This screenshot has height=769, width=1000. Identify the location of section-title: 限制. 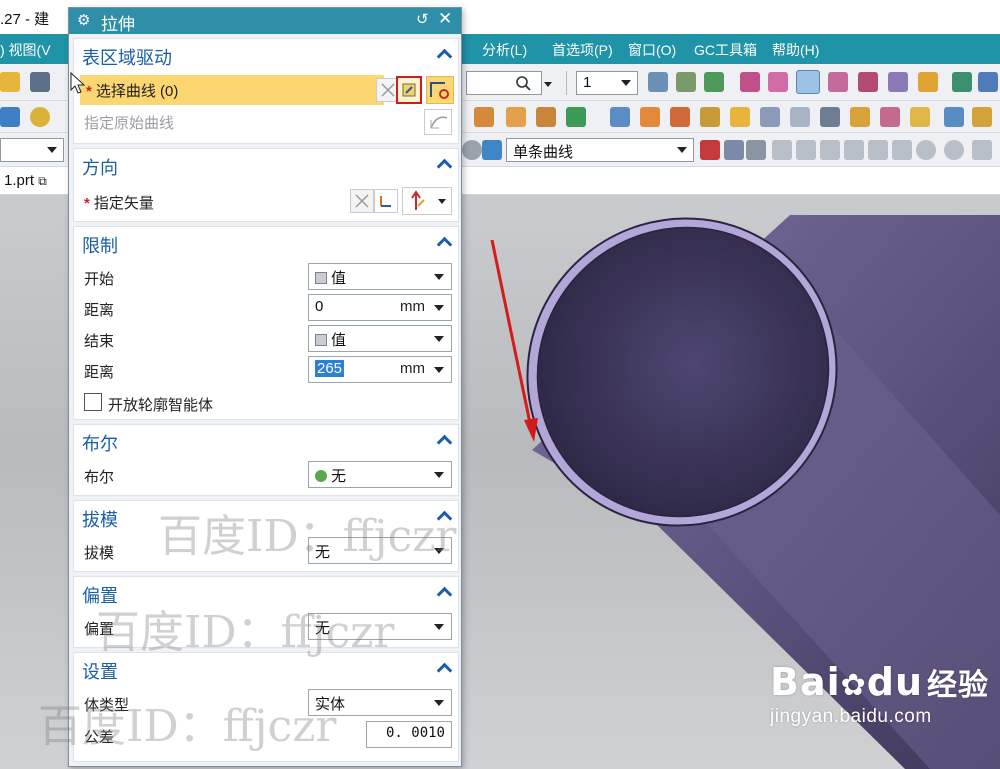
(100, 246).